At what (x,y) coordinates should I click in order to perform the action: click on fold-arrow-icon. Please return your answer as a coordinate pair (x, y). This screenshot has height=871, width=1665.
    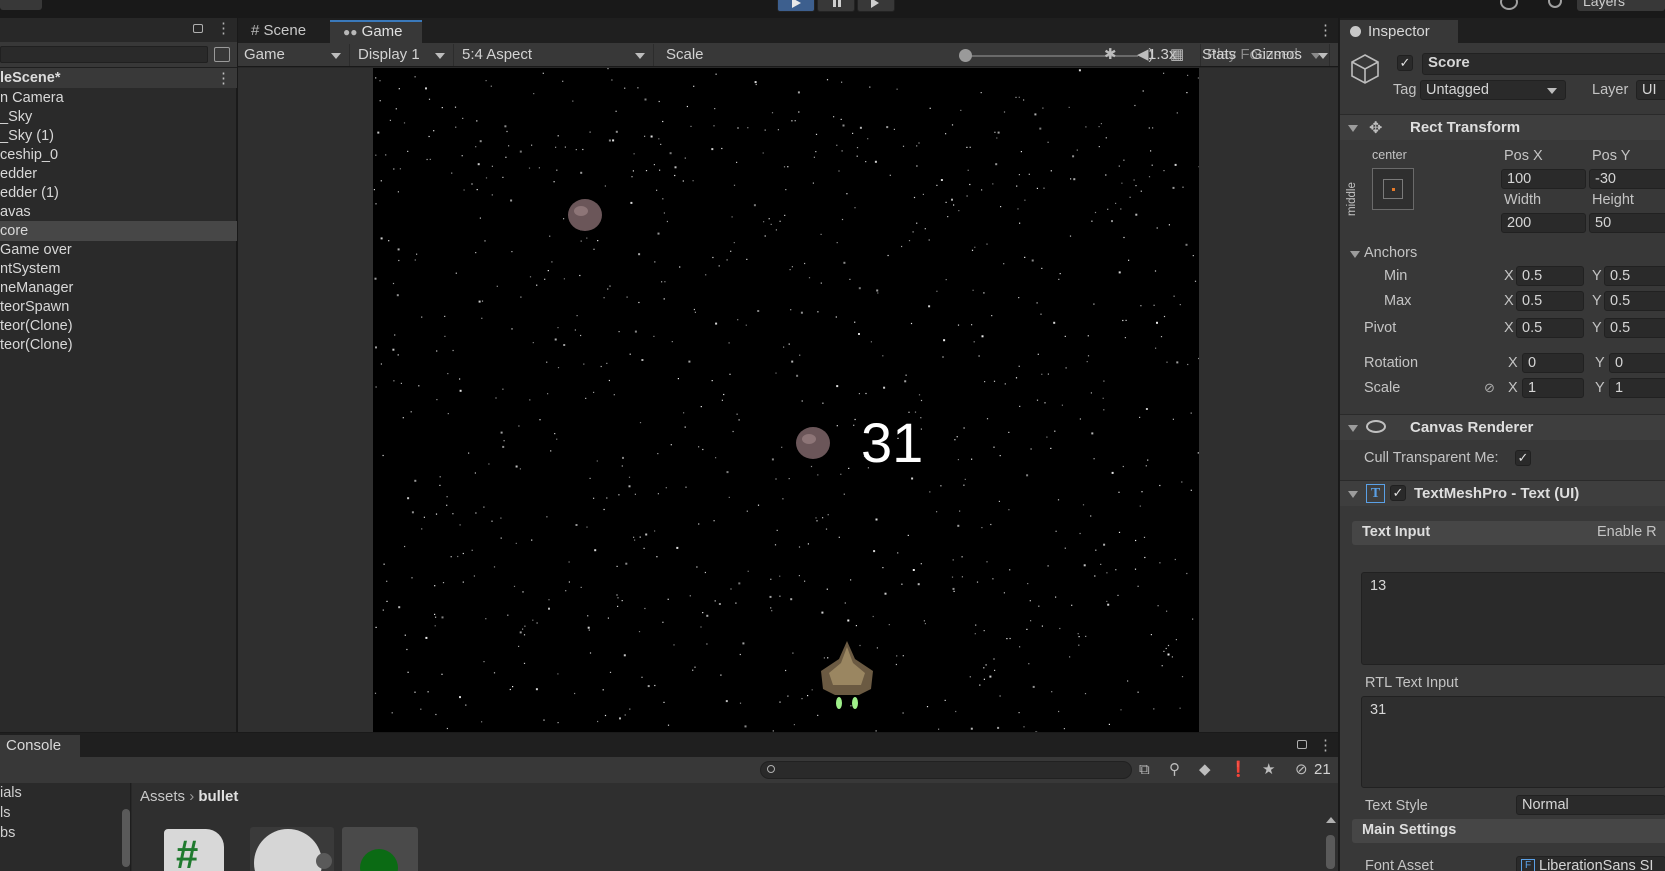
    Looking at the image, I should click on (1355, 254).